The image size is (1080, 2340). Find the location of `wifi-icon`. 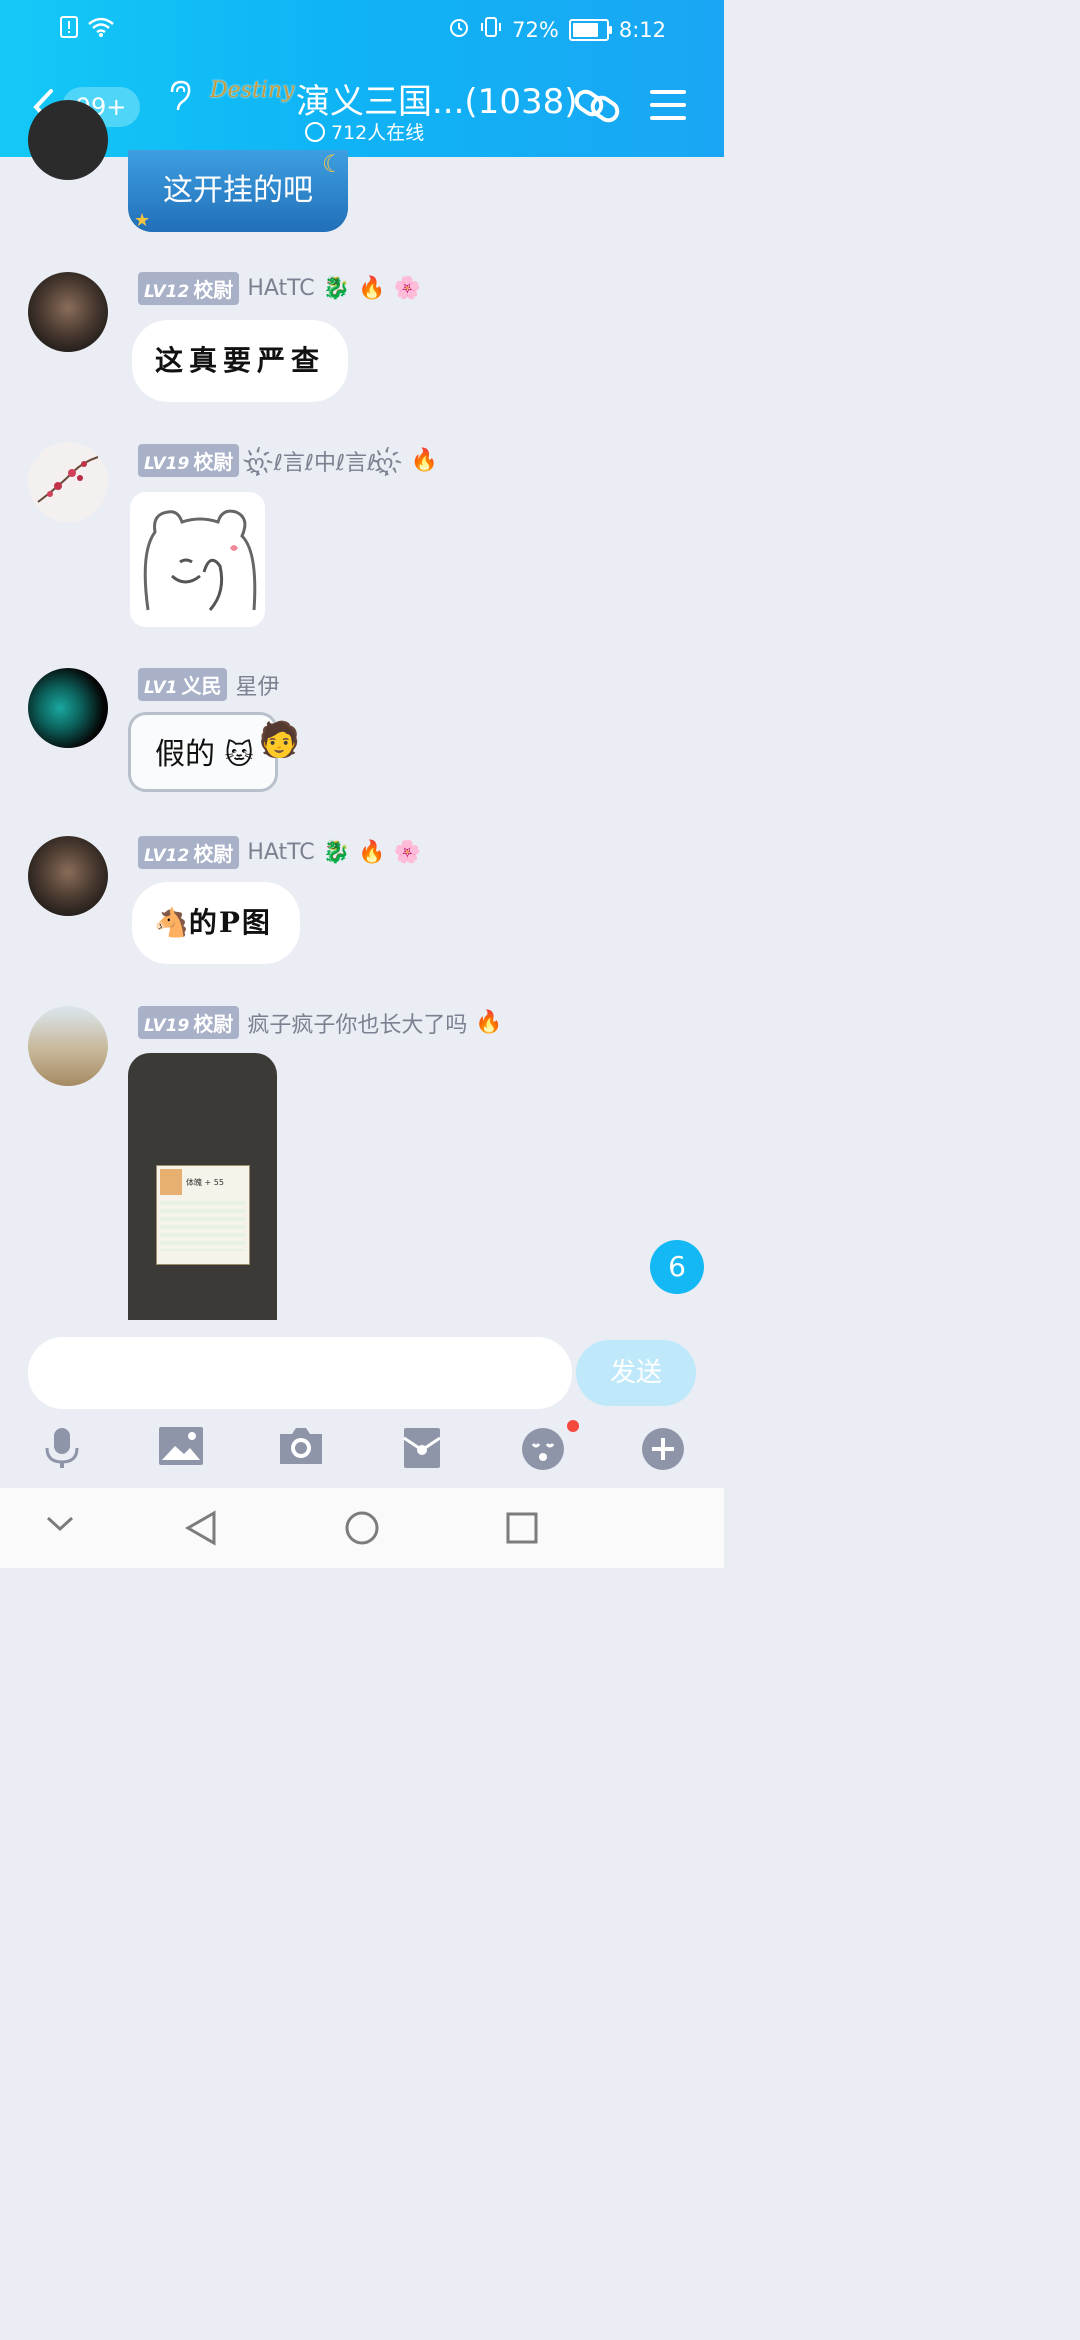

wifi-icon is located at coordinates (101, 29).